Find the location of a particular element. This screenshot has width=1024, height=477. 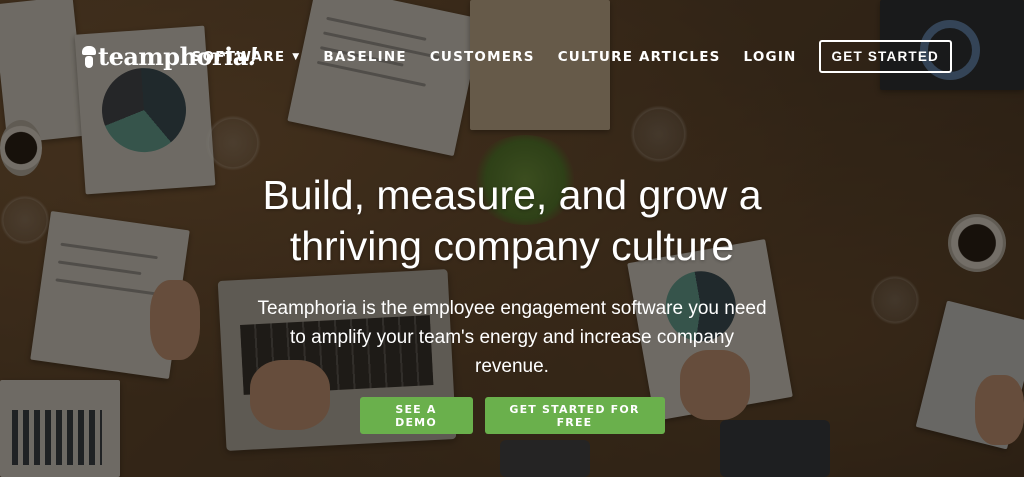

subheadline-line: revenue. is located at coordinates (512, 366).